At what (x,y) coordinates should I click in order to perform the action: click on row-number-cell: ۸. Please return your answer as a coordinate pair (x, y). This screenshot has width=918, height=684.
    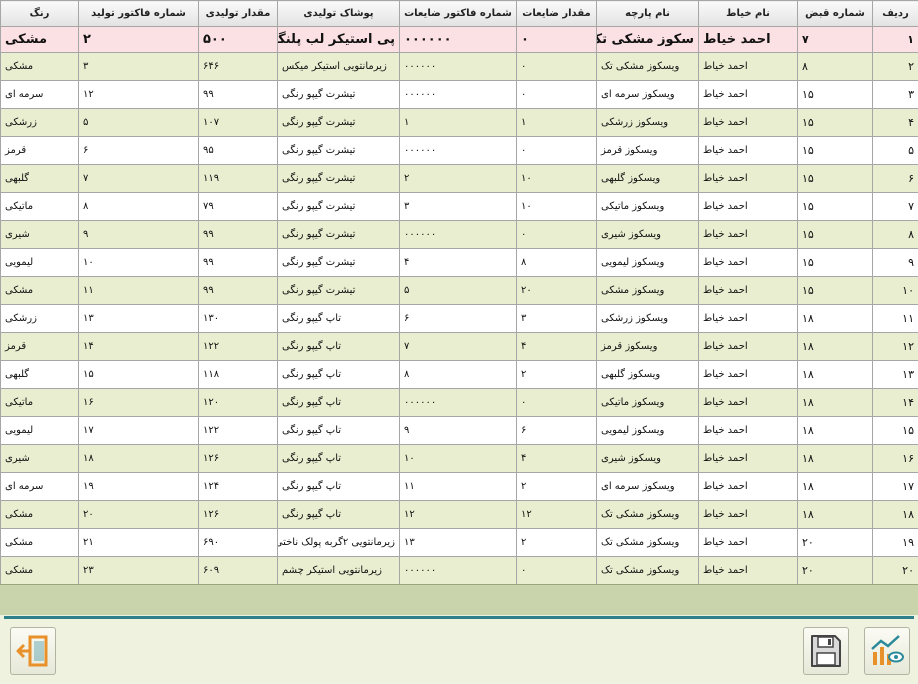
    Looking at the image, I should click on (895, 234).